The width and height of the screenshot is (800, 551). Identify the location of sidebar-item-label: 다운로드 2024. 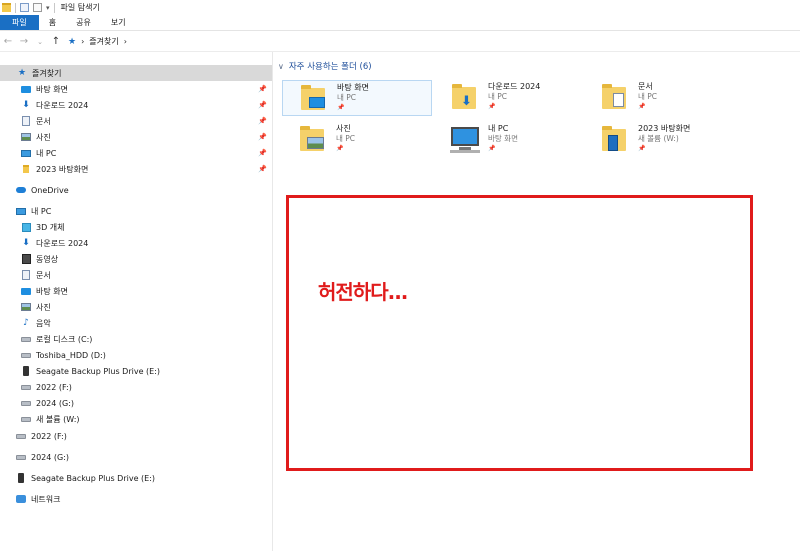
(62, 105).